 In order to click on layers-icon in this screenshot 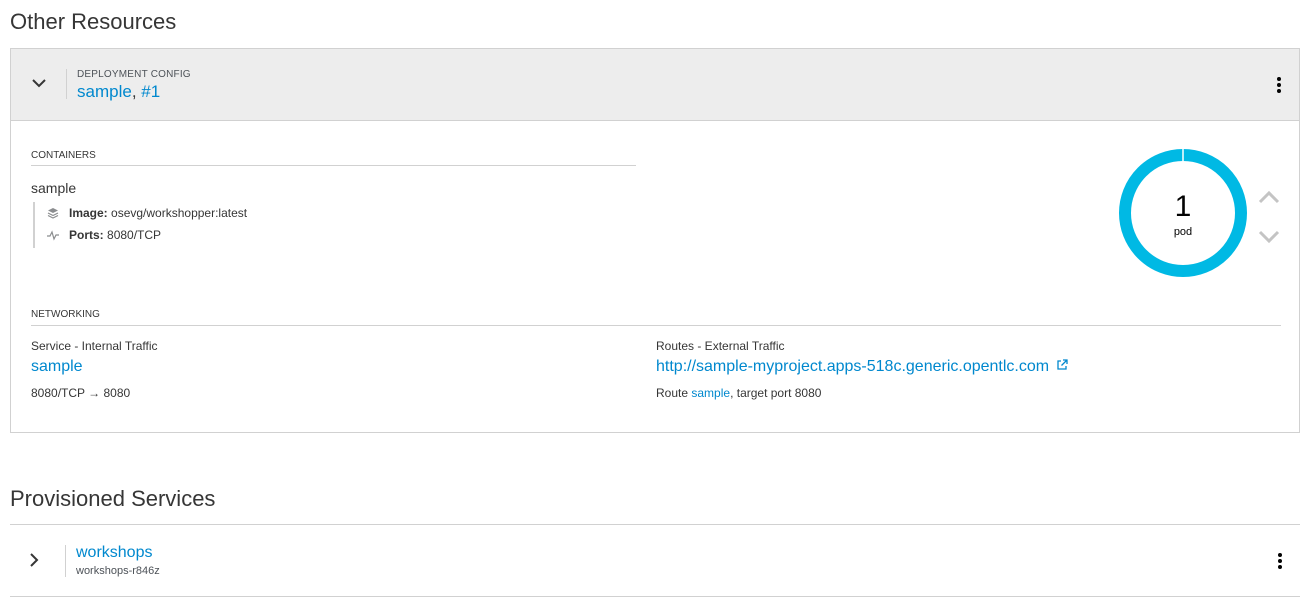, I will do `click(53, 213)`.